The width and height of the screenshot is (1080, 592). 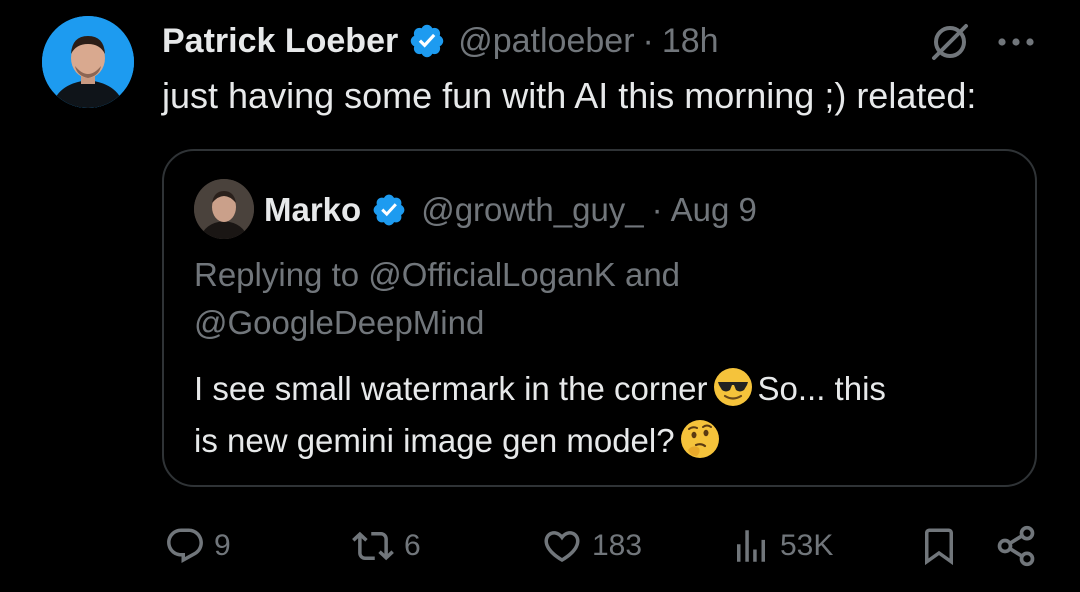 What do you see at coordinates (714, 210) in the screenshot?
I see `quoted-timestamp: Aug 9` at bounding box center [714, 210].